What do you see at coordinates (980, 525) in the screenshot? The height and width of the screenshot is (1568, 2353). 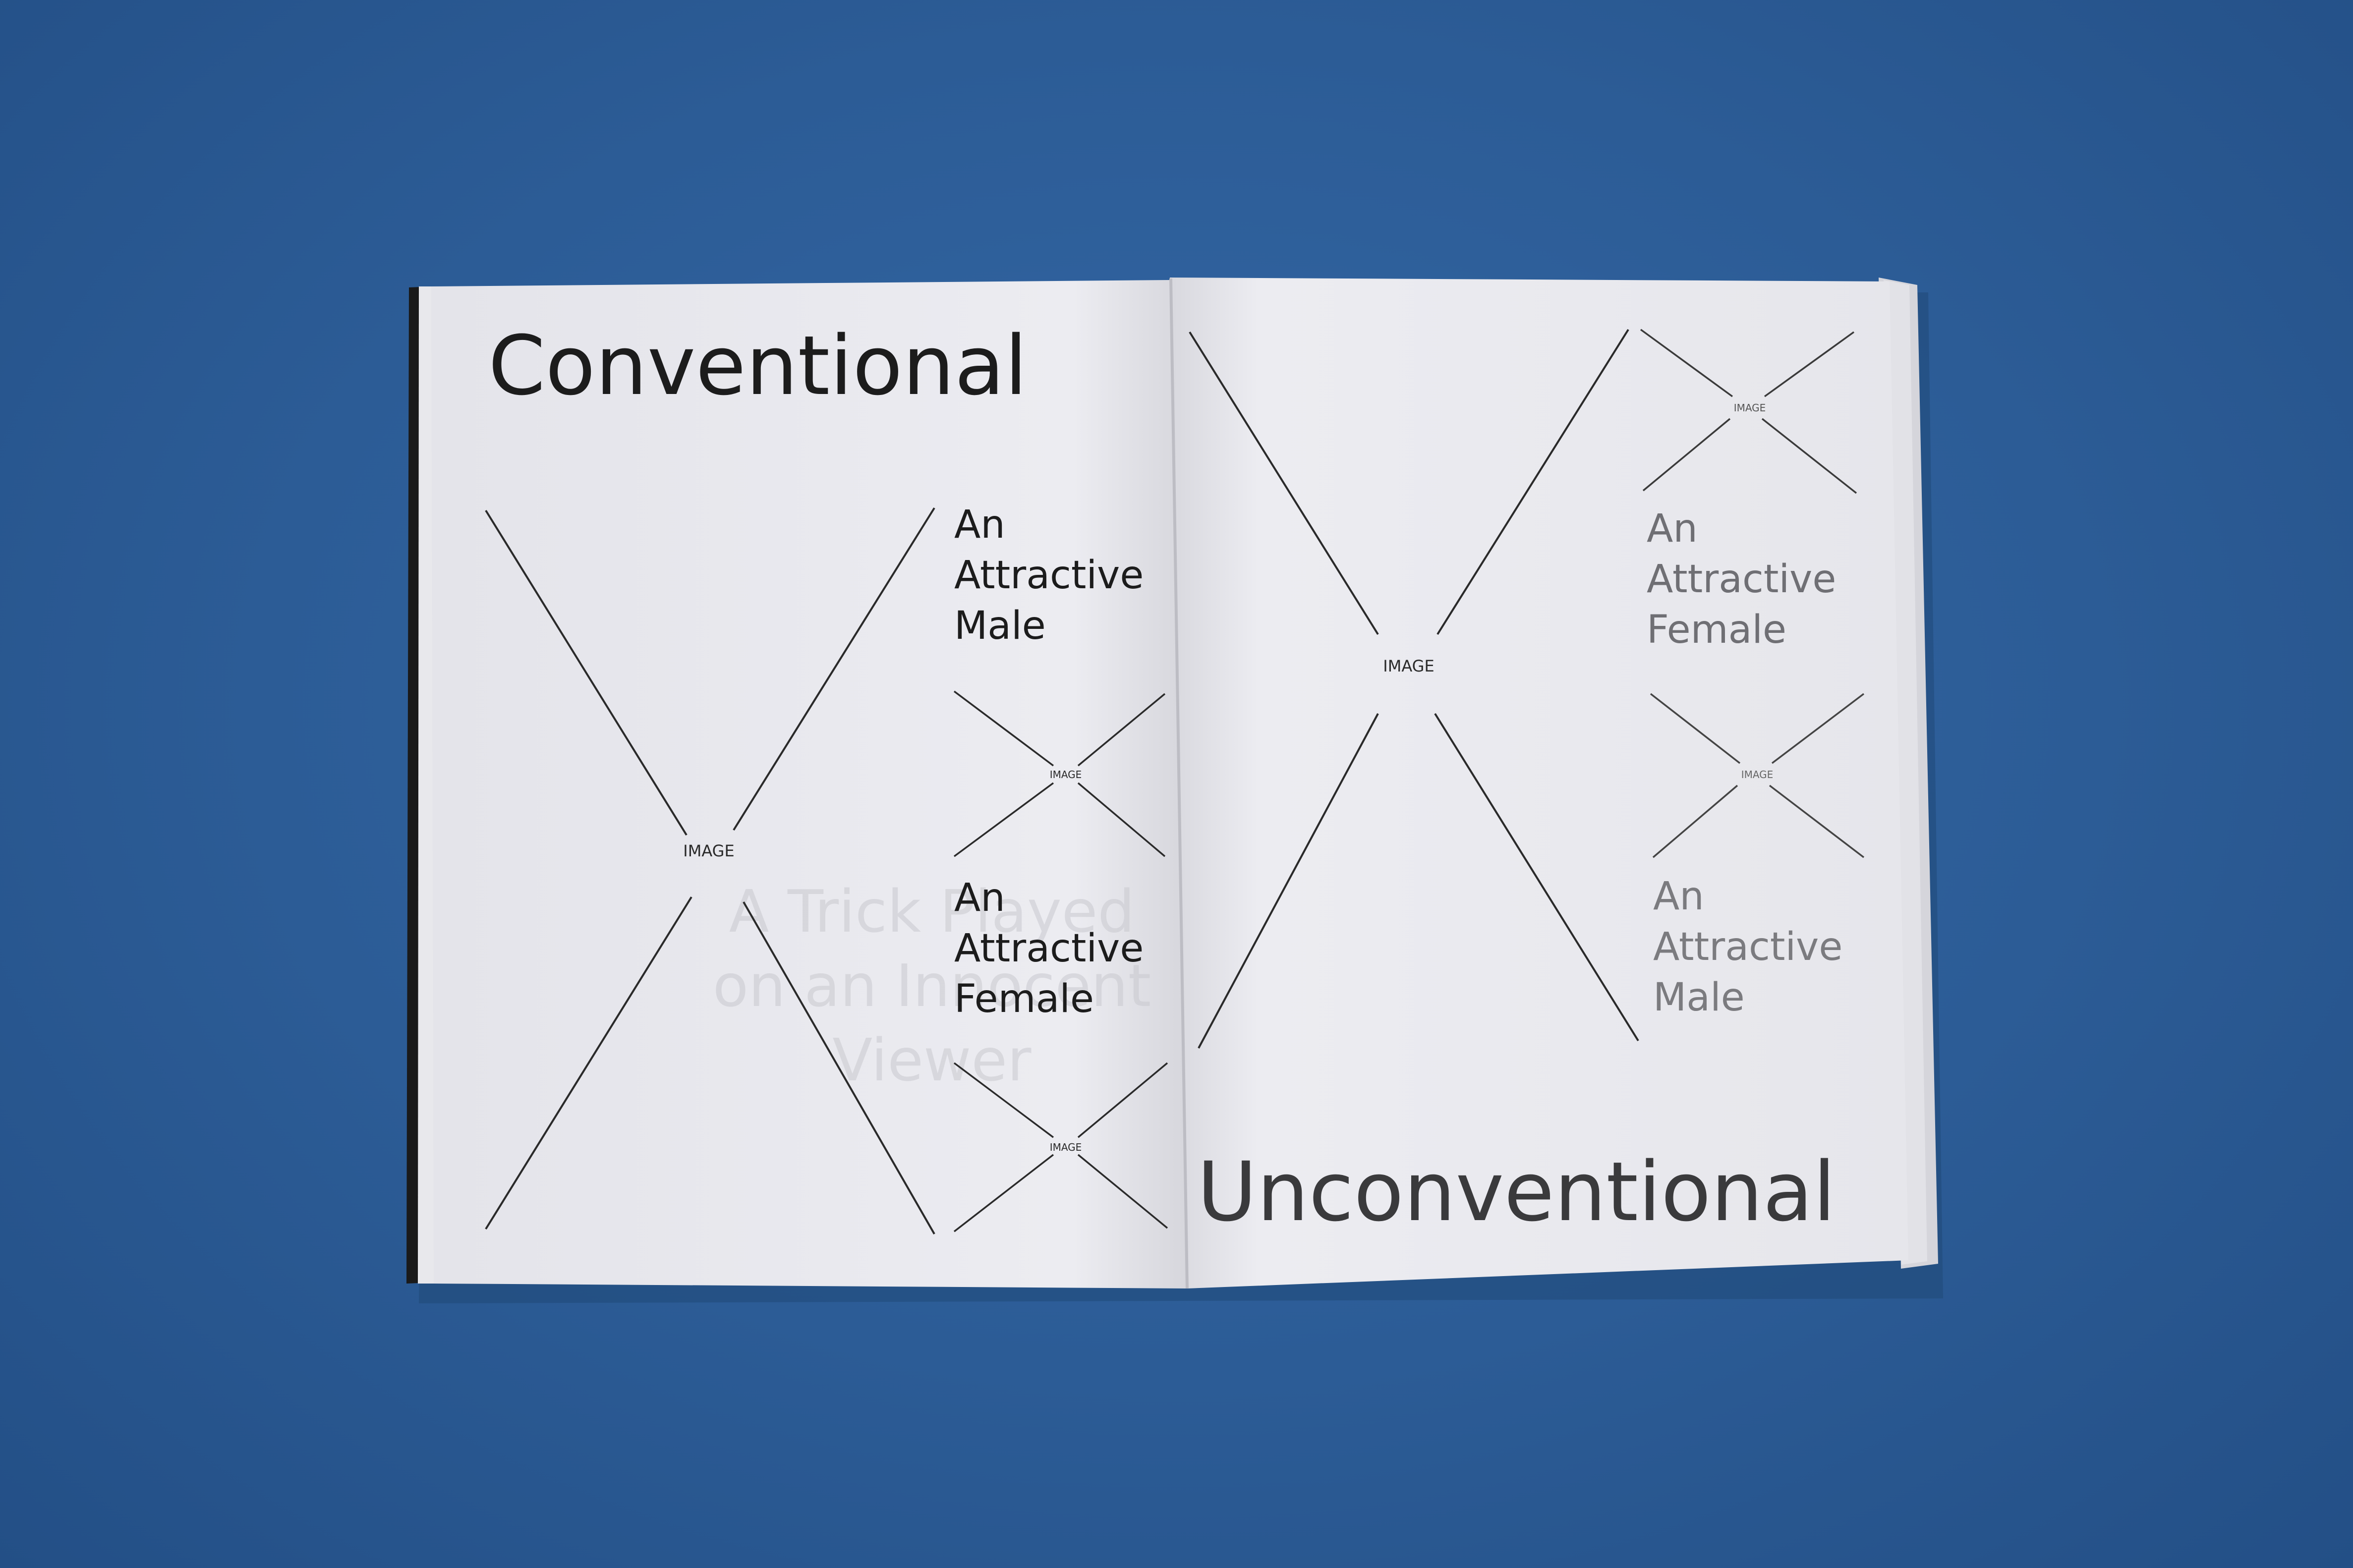 I see `left-caption-1-line-1: An` at bounding box center [980, 525].